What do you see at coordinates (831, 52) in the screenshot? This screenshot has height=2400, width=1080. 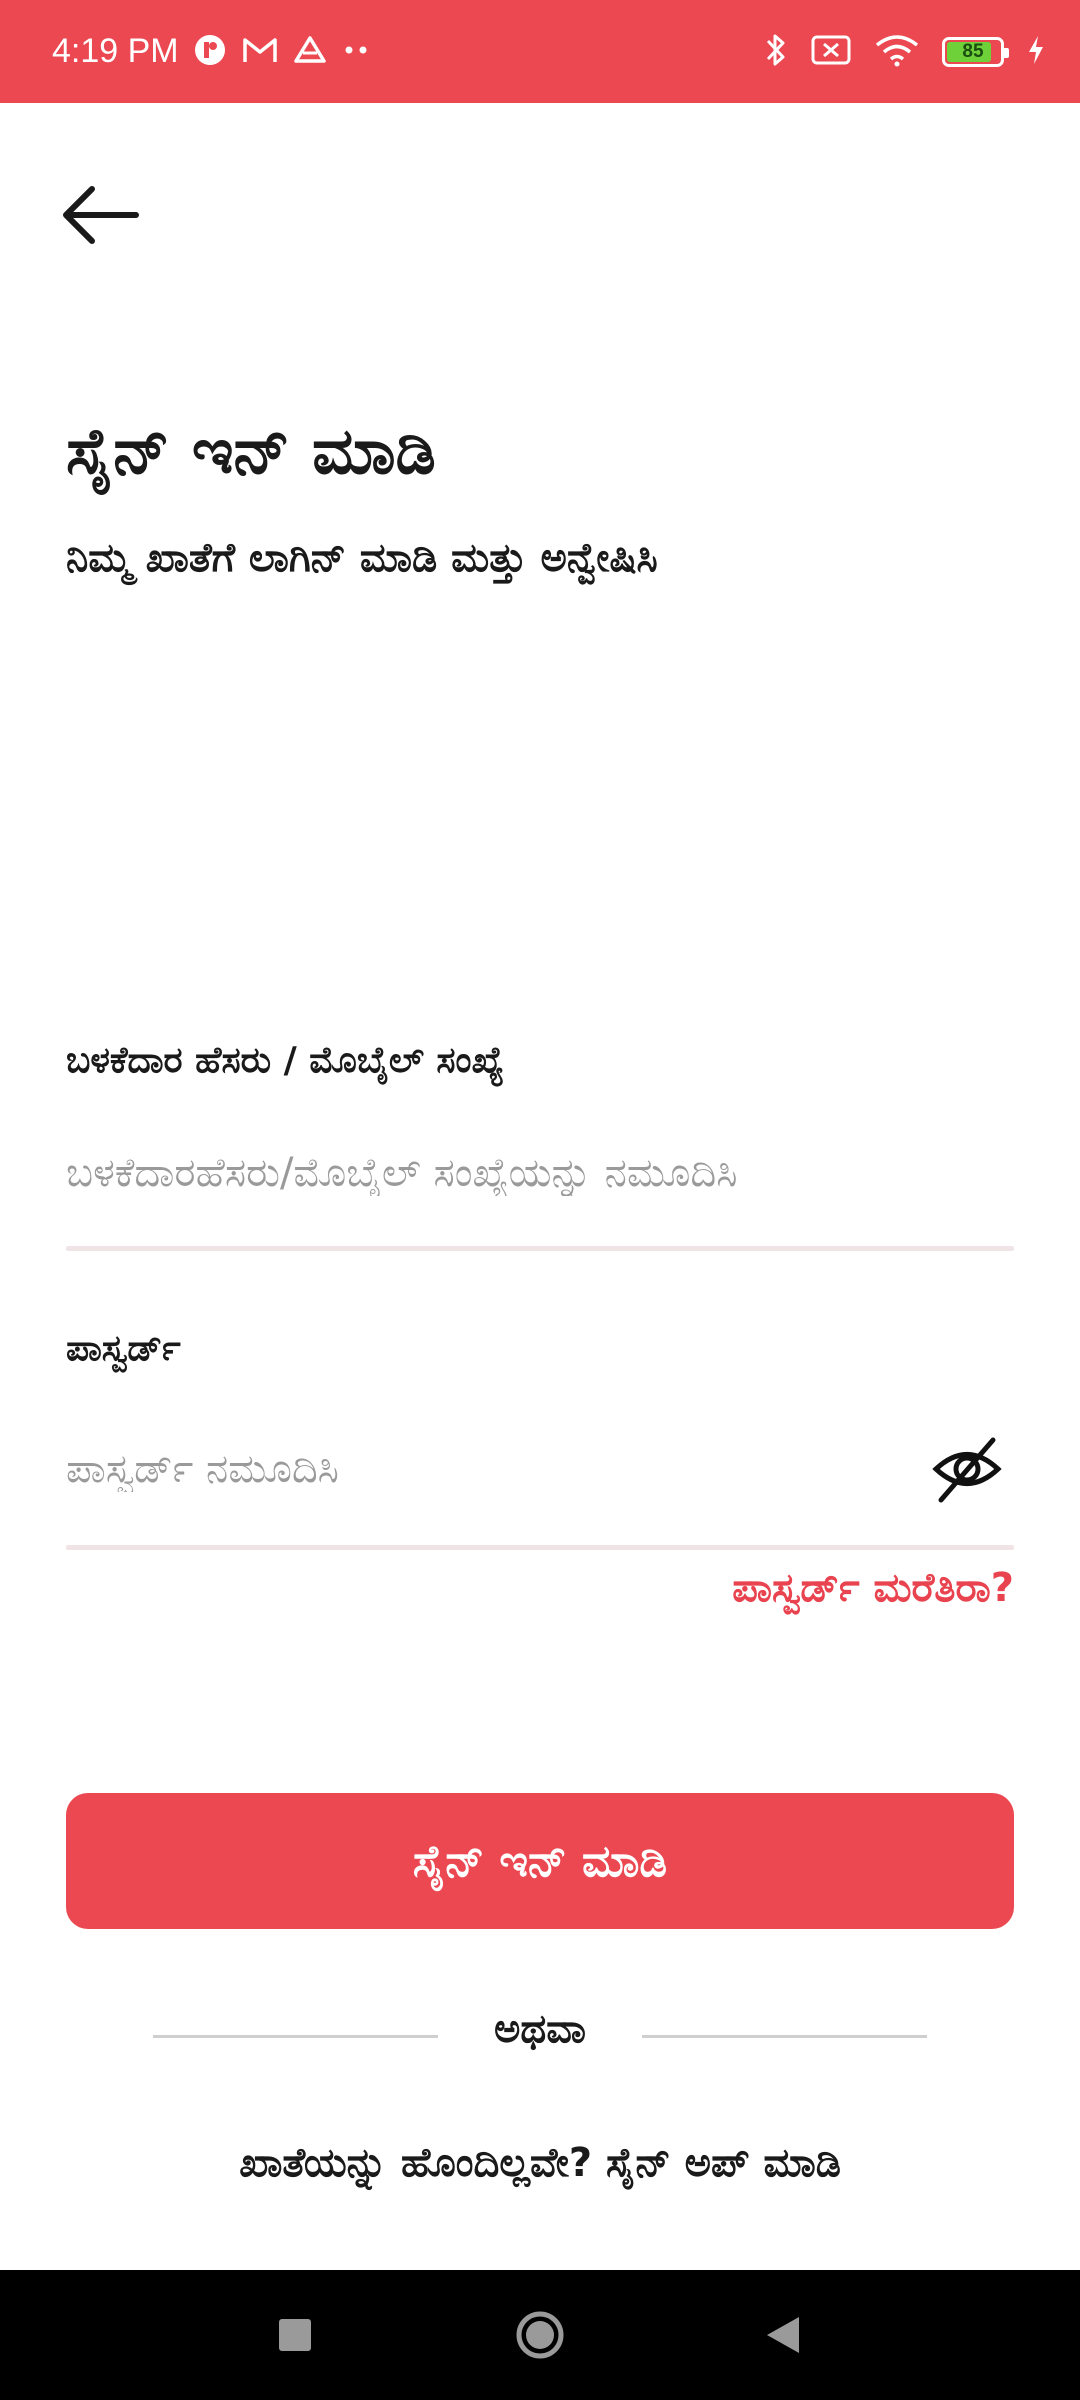 I see `no-sim-icon` at bounding box center [831, 52].